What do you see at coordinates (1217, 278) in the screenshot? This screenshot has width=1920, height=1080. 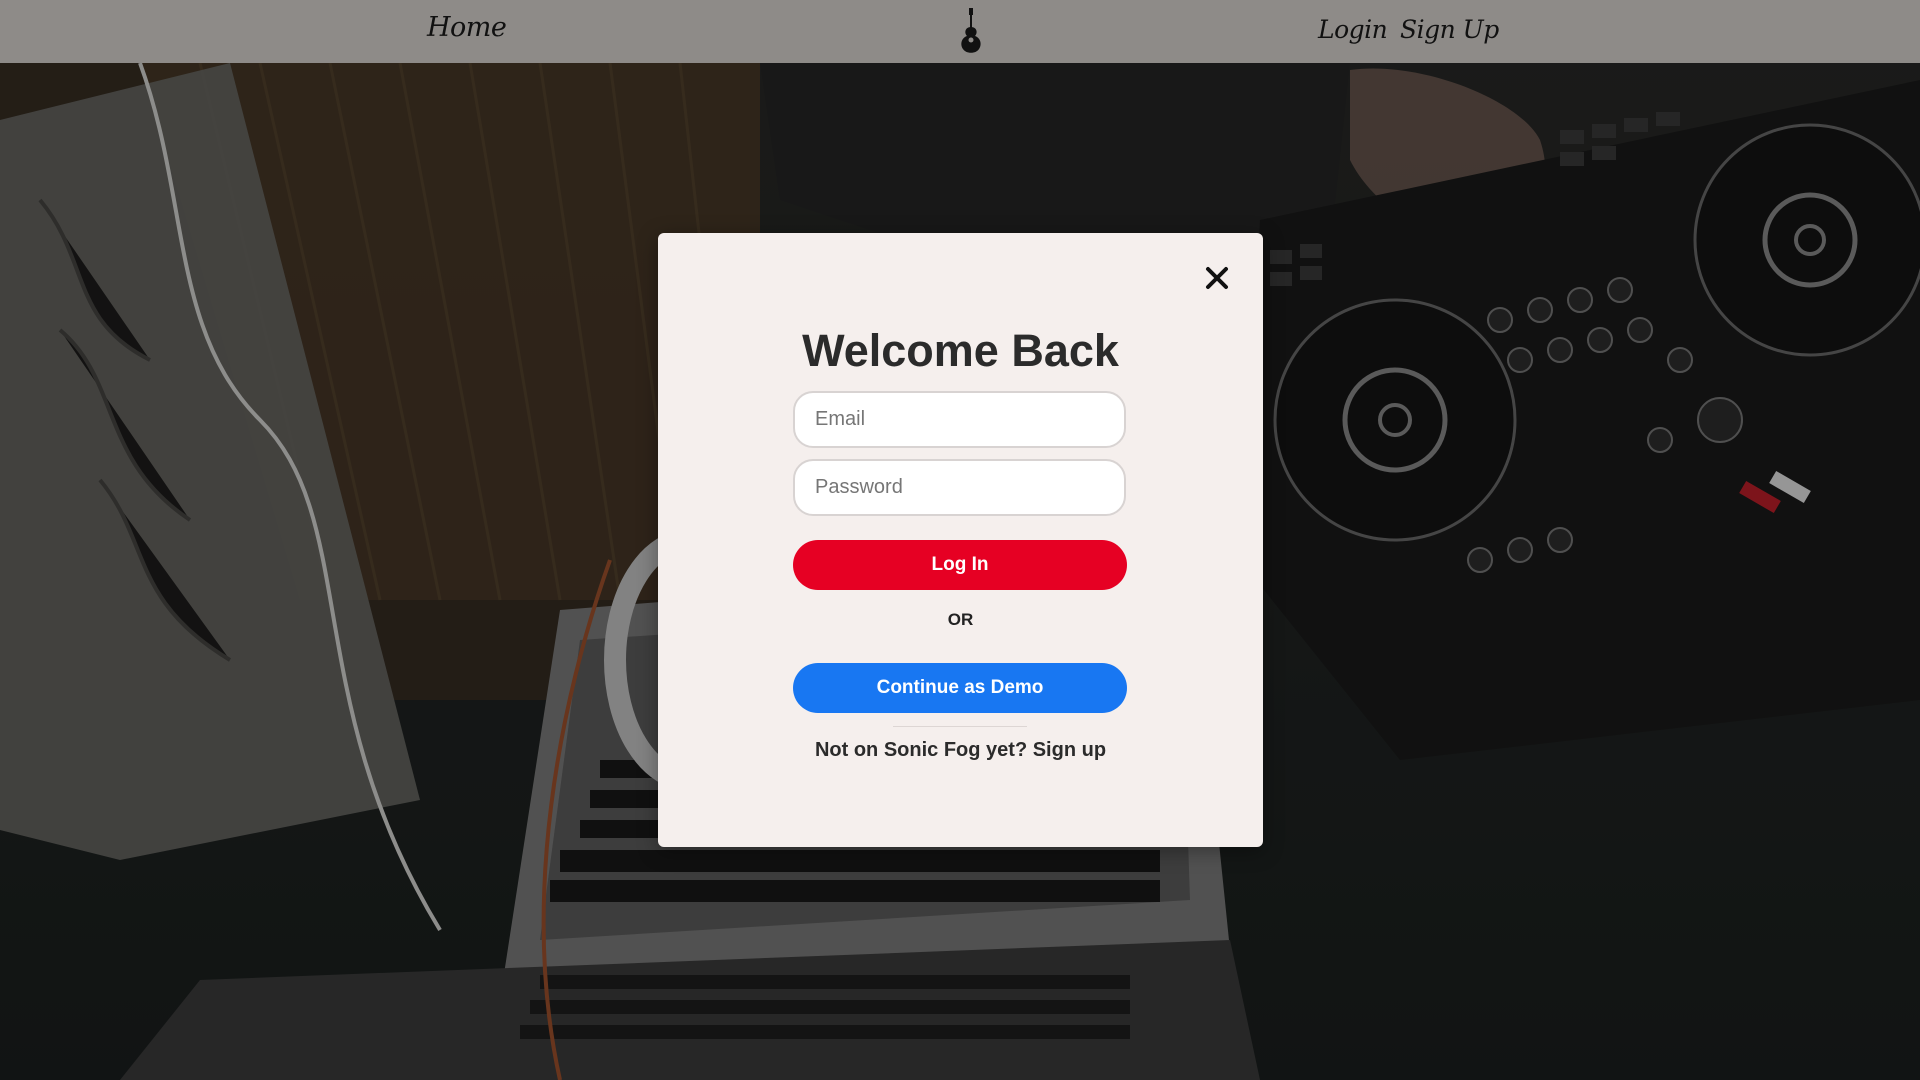 I see `close-icon` at bounding box center [1217, 278].